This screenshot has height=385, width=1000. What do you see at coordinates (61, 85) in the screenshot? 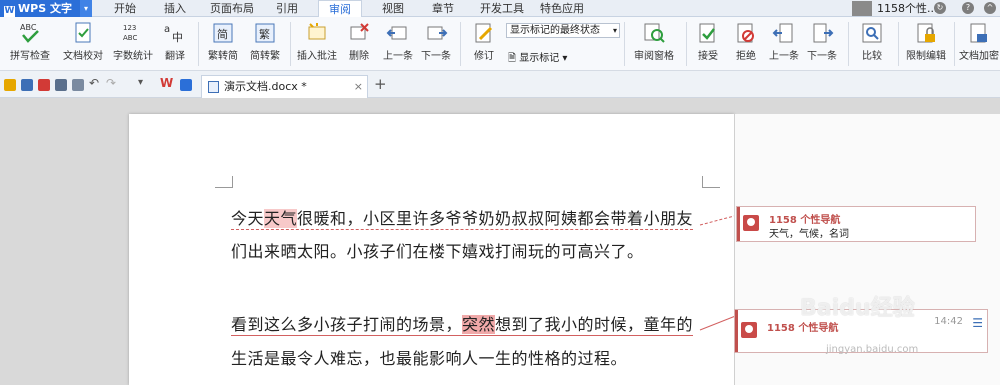
I see `print-icon` at bounding box center [61, 85].